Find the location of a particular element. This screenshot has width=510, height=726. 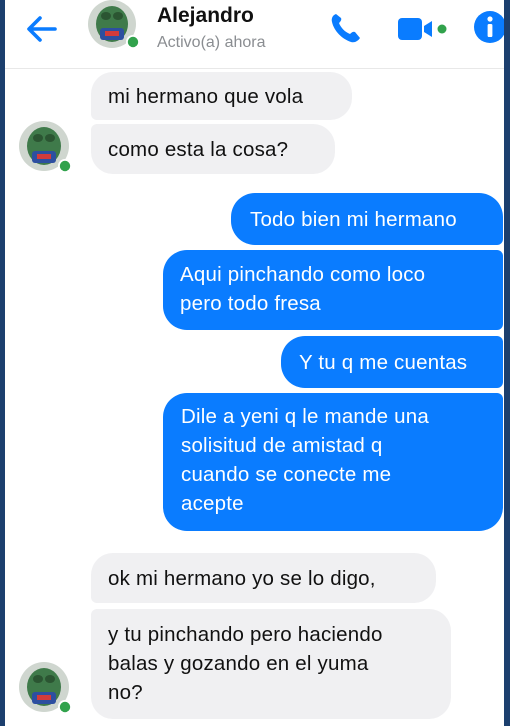

message-outgoing: Todo bien mi hermano is located at coordinates (367, 219).